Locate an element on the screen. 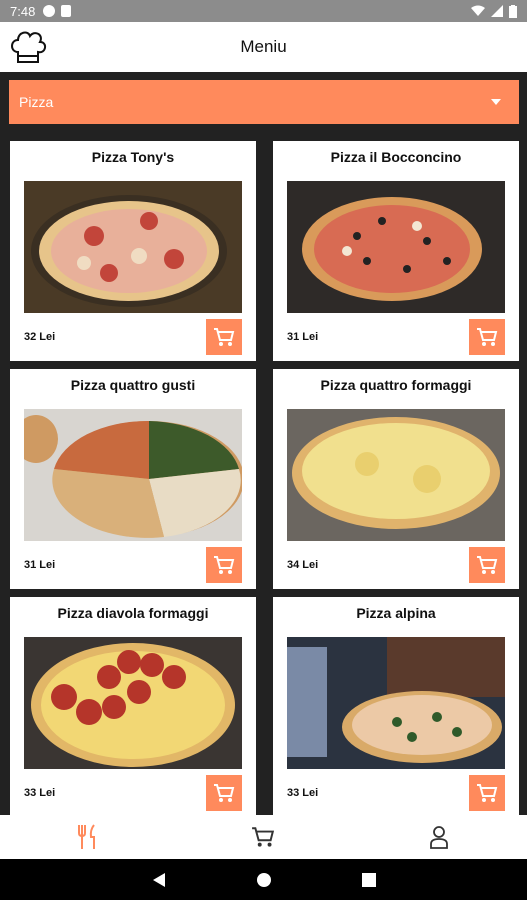 Image resolution: width=527 pixels, height=900 pixels. product-card: Pizza il Bocconcino 31 Lei is located at coordinates (396, 251).